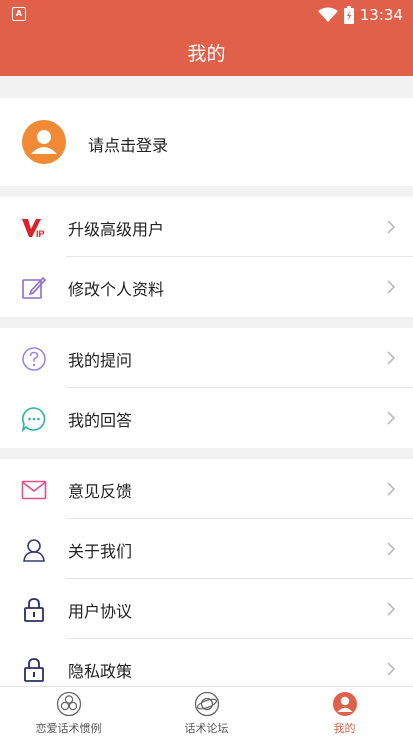  What do you see at coordinates (206, 549) in the screenshot?
I see `menu-item-about-us: 关于我们` at bounding box center [206, 549].